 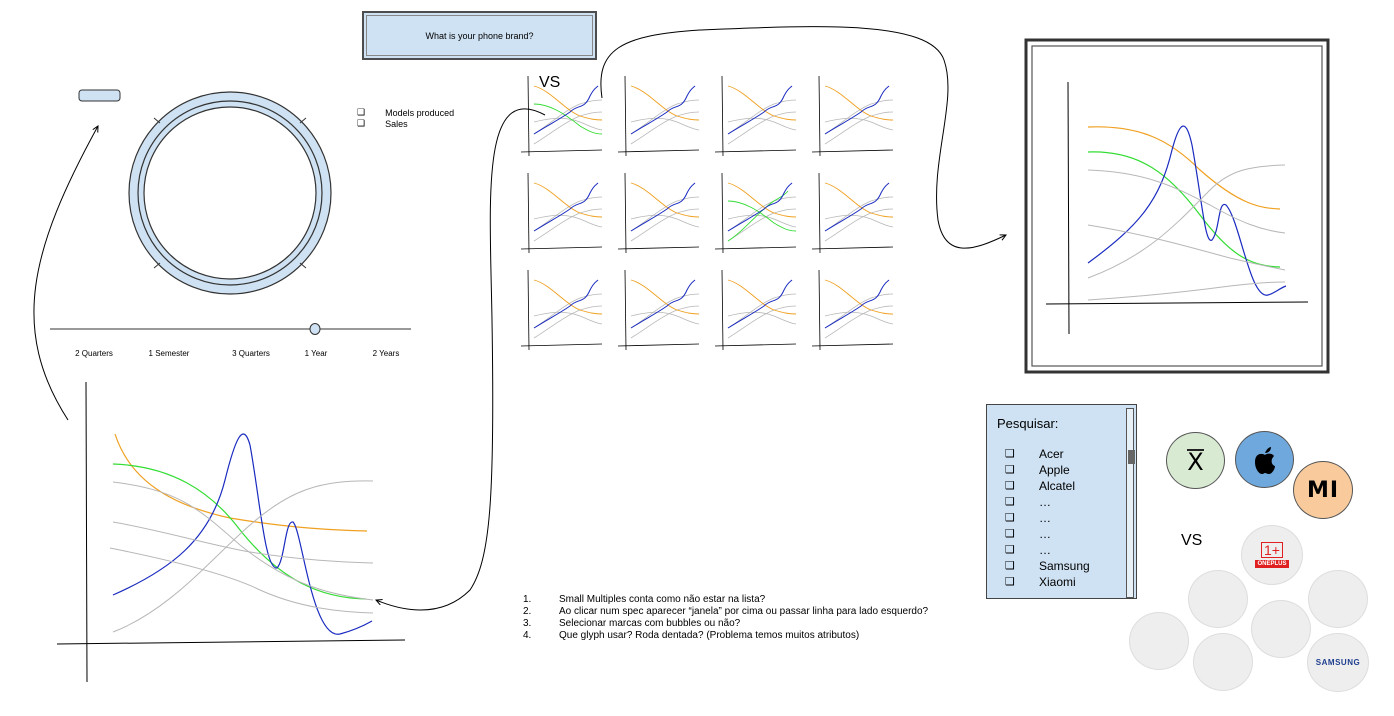 What do you see at coordinates (1057, 486) in the screenshot?
I see `brand-label: Alcatel` at bounding box center [1057, 486].